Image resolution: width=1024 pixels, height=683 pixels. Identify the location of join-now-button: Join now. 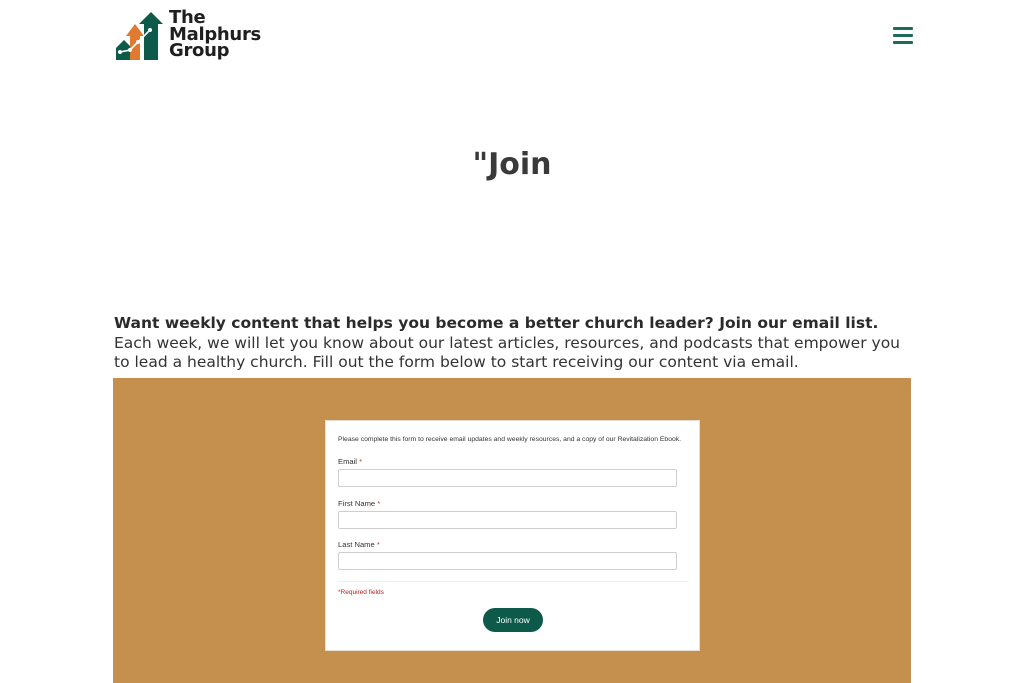
(513, 620).